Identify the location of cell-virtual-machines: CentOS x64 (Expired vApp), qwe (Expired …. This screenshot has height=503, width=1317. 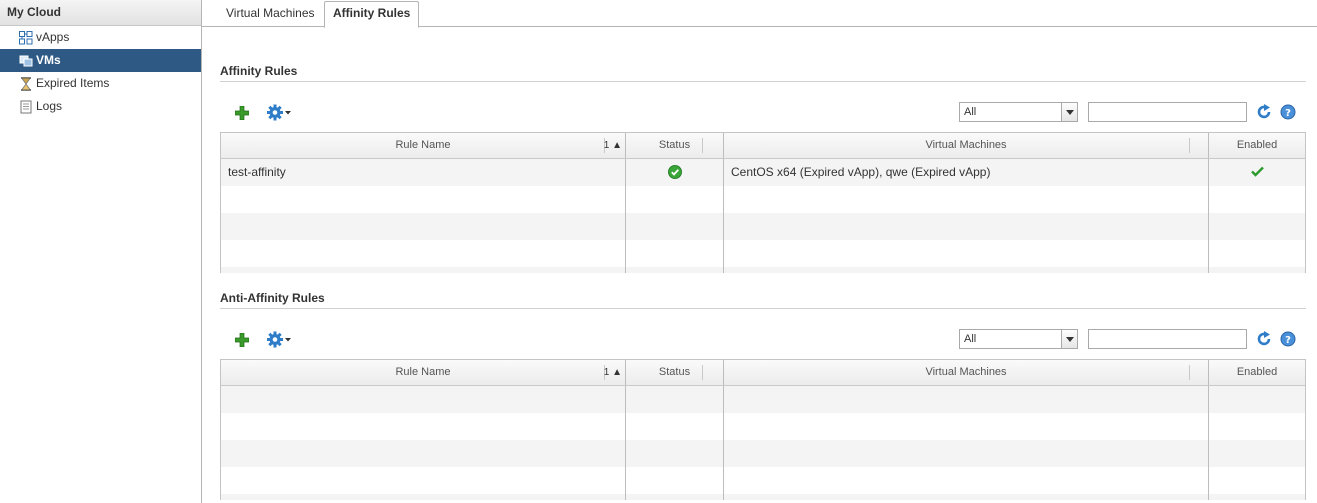
(966, 172).